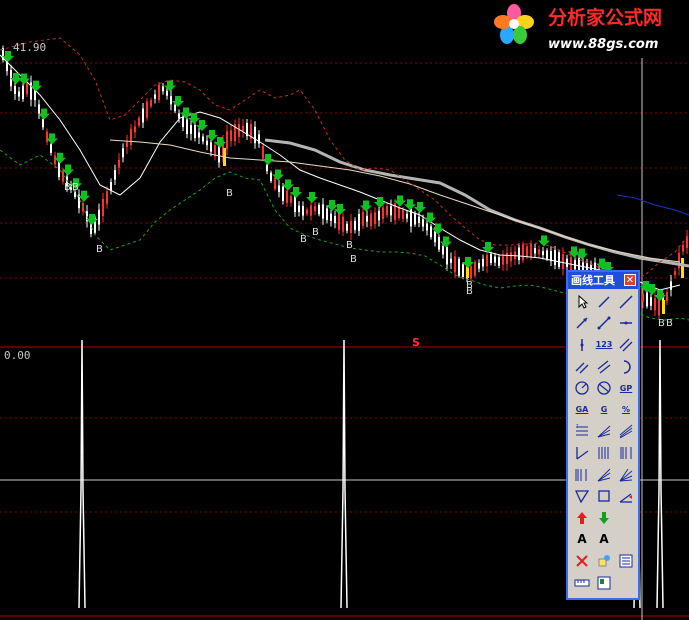 The image size is (689, 620). I want to click on palette-tool-text: A, so click(582, 540).